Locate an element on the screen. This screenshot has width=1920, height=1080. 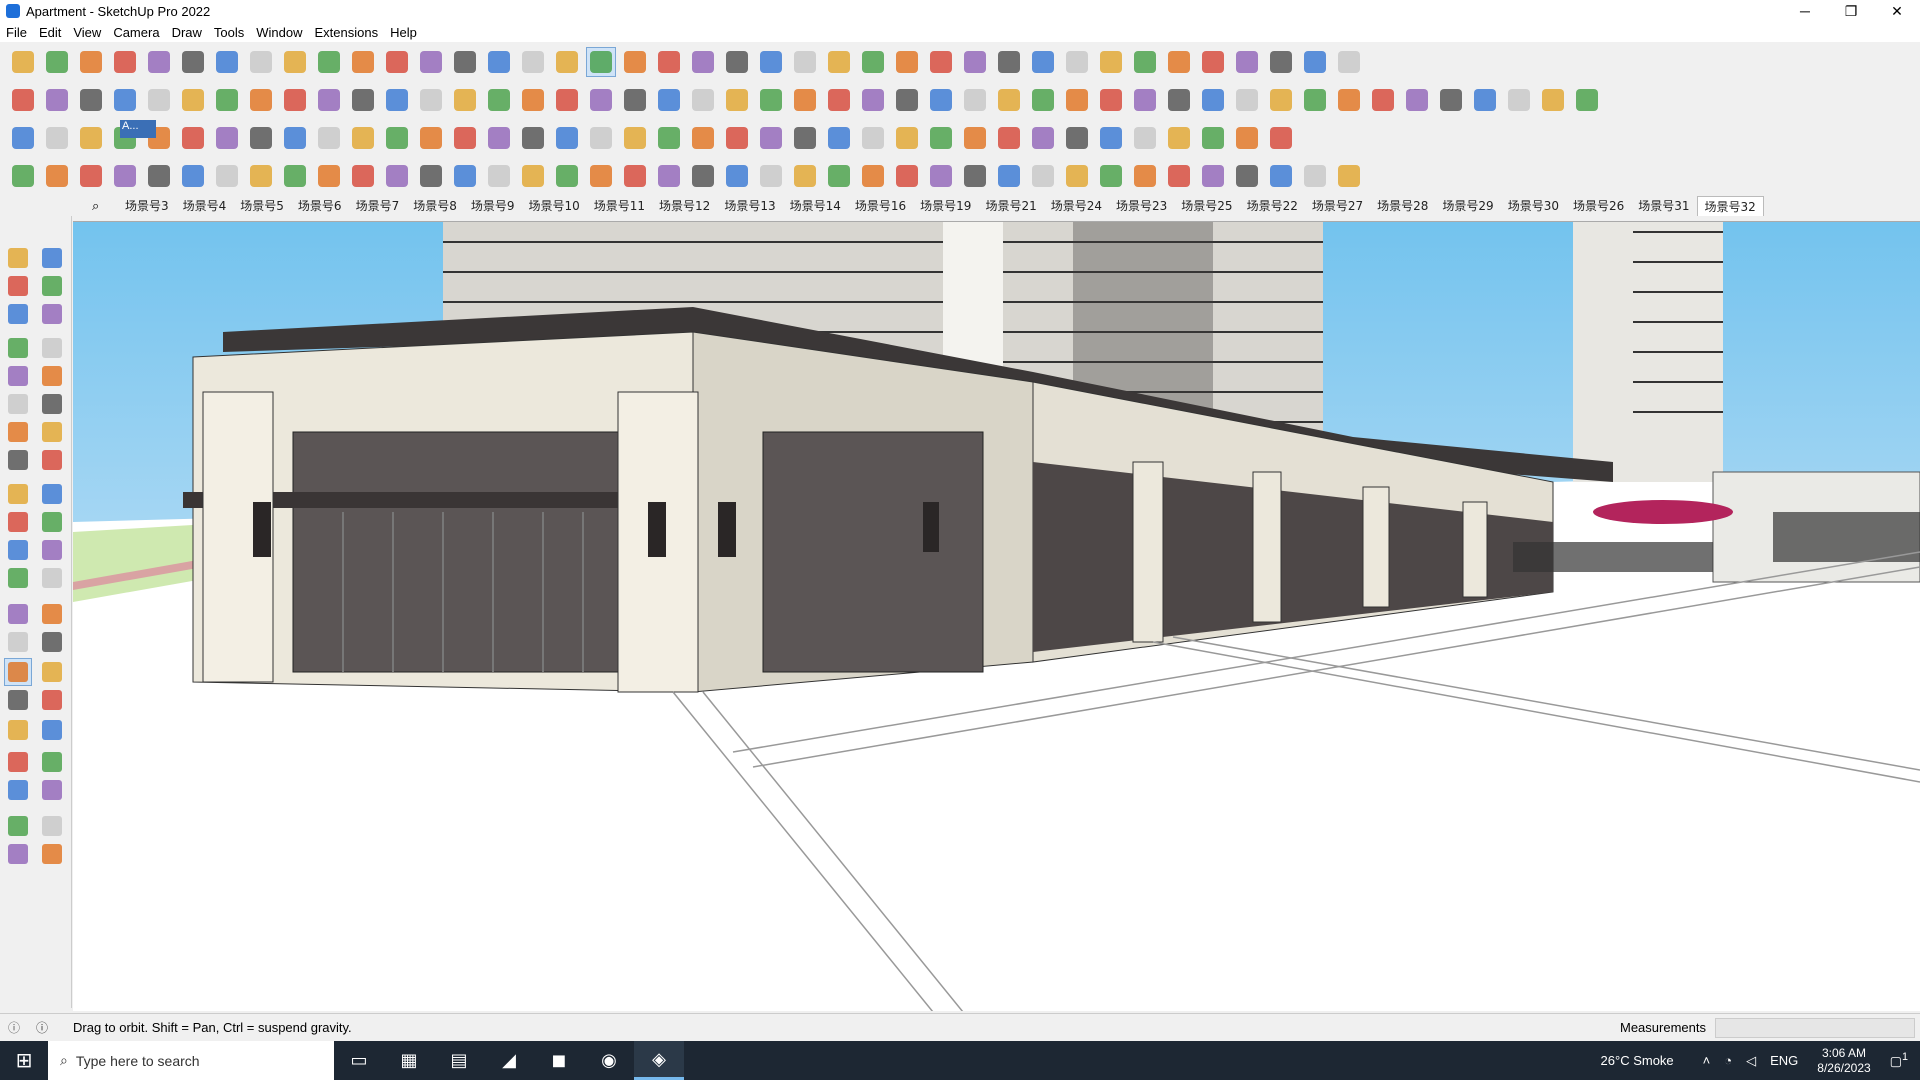
task-view-icon: ▭ is located at coordinates (359, 1060).